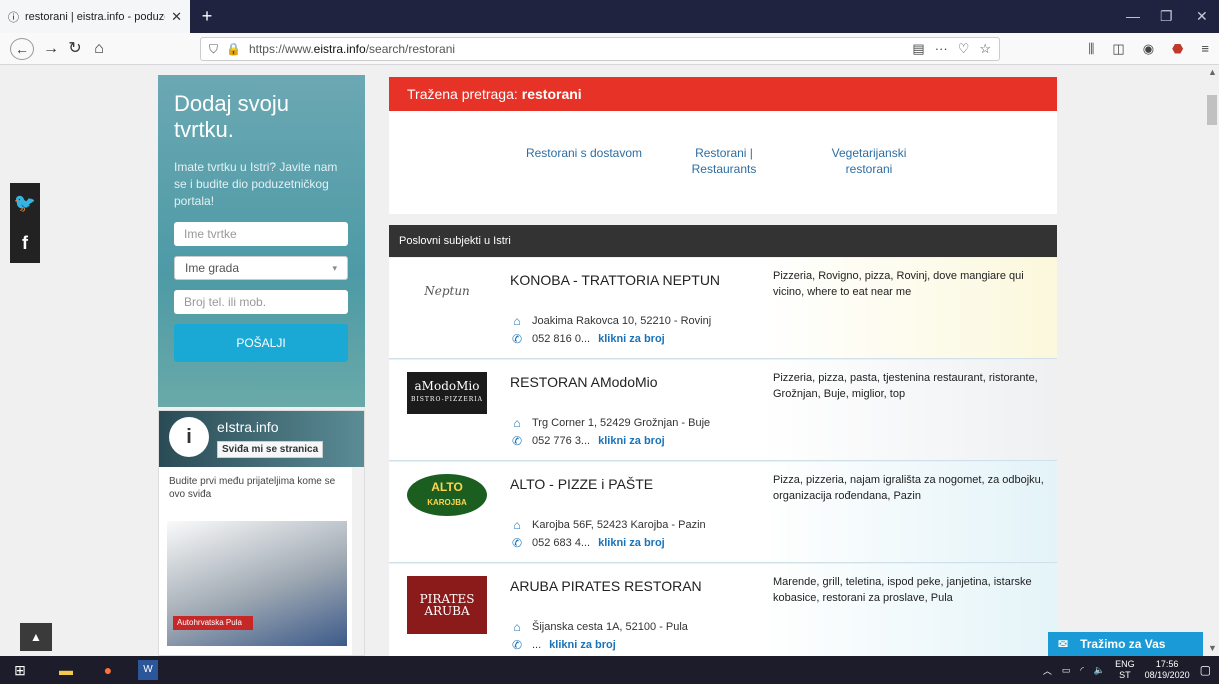 This screenshot has width=1219, height=684. What do you see at coordinates (581, 484) in the screenshot?
I see `business-name: ALTO - PIZZE i PAŠTE` at bounding box center [581, 484].